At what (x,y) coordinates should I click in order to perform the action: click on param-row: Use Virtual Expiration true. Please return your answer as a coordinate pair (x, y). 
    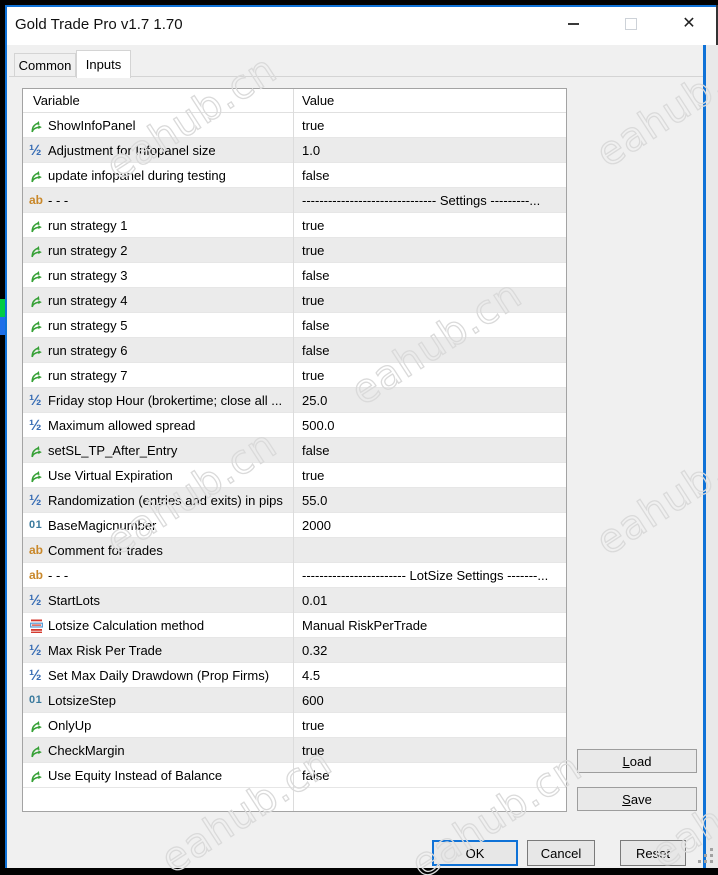
    Looking at the image, I should click on (294, 475).